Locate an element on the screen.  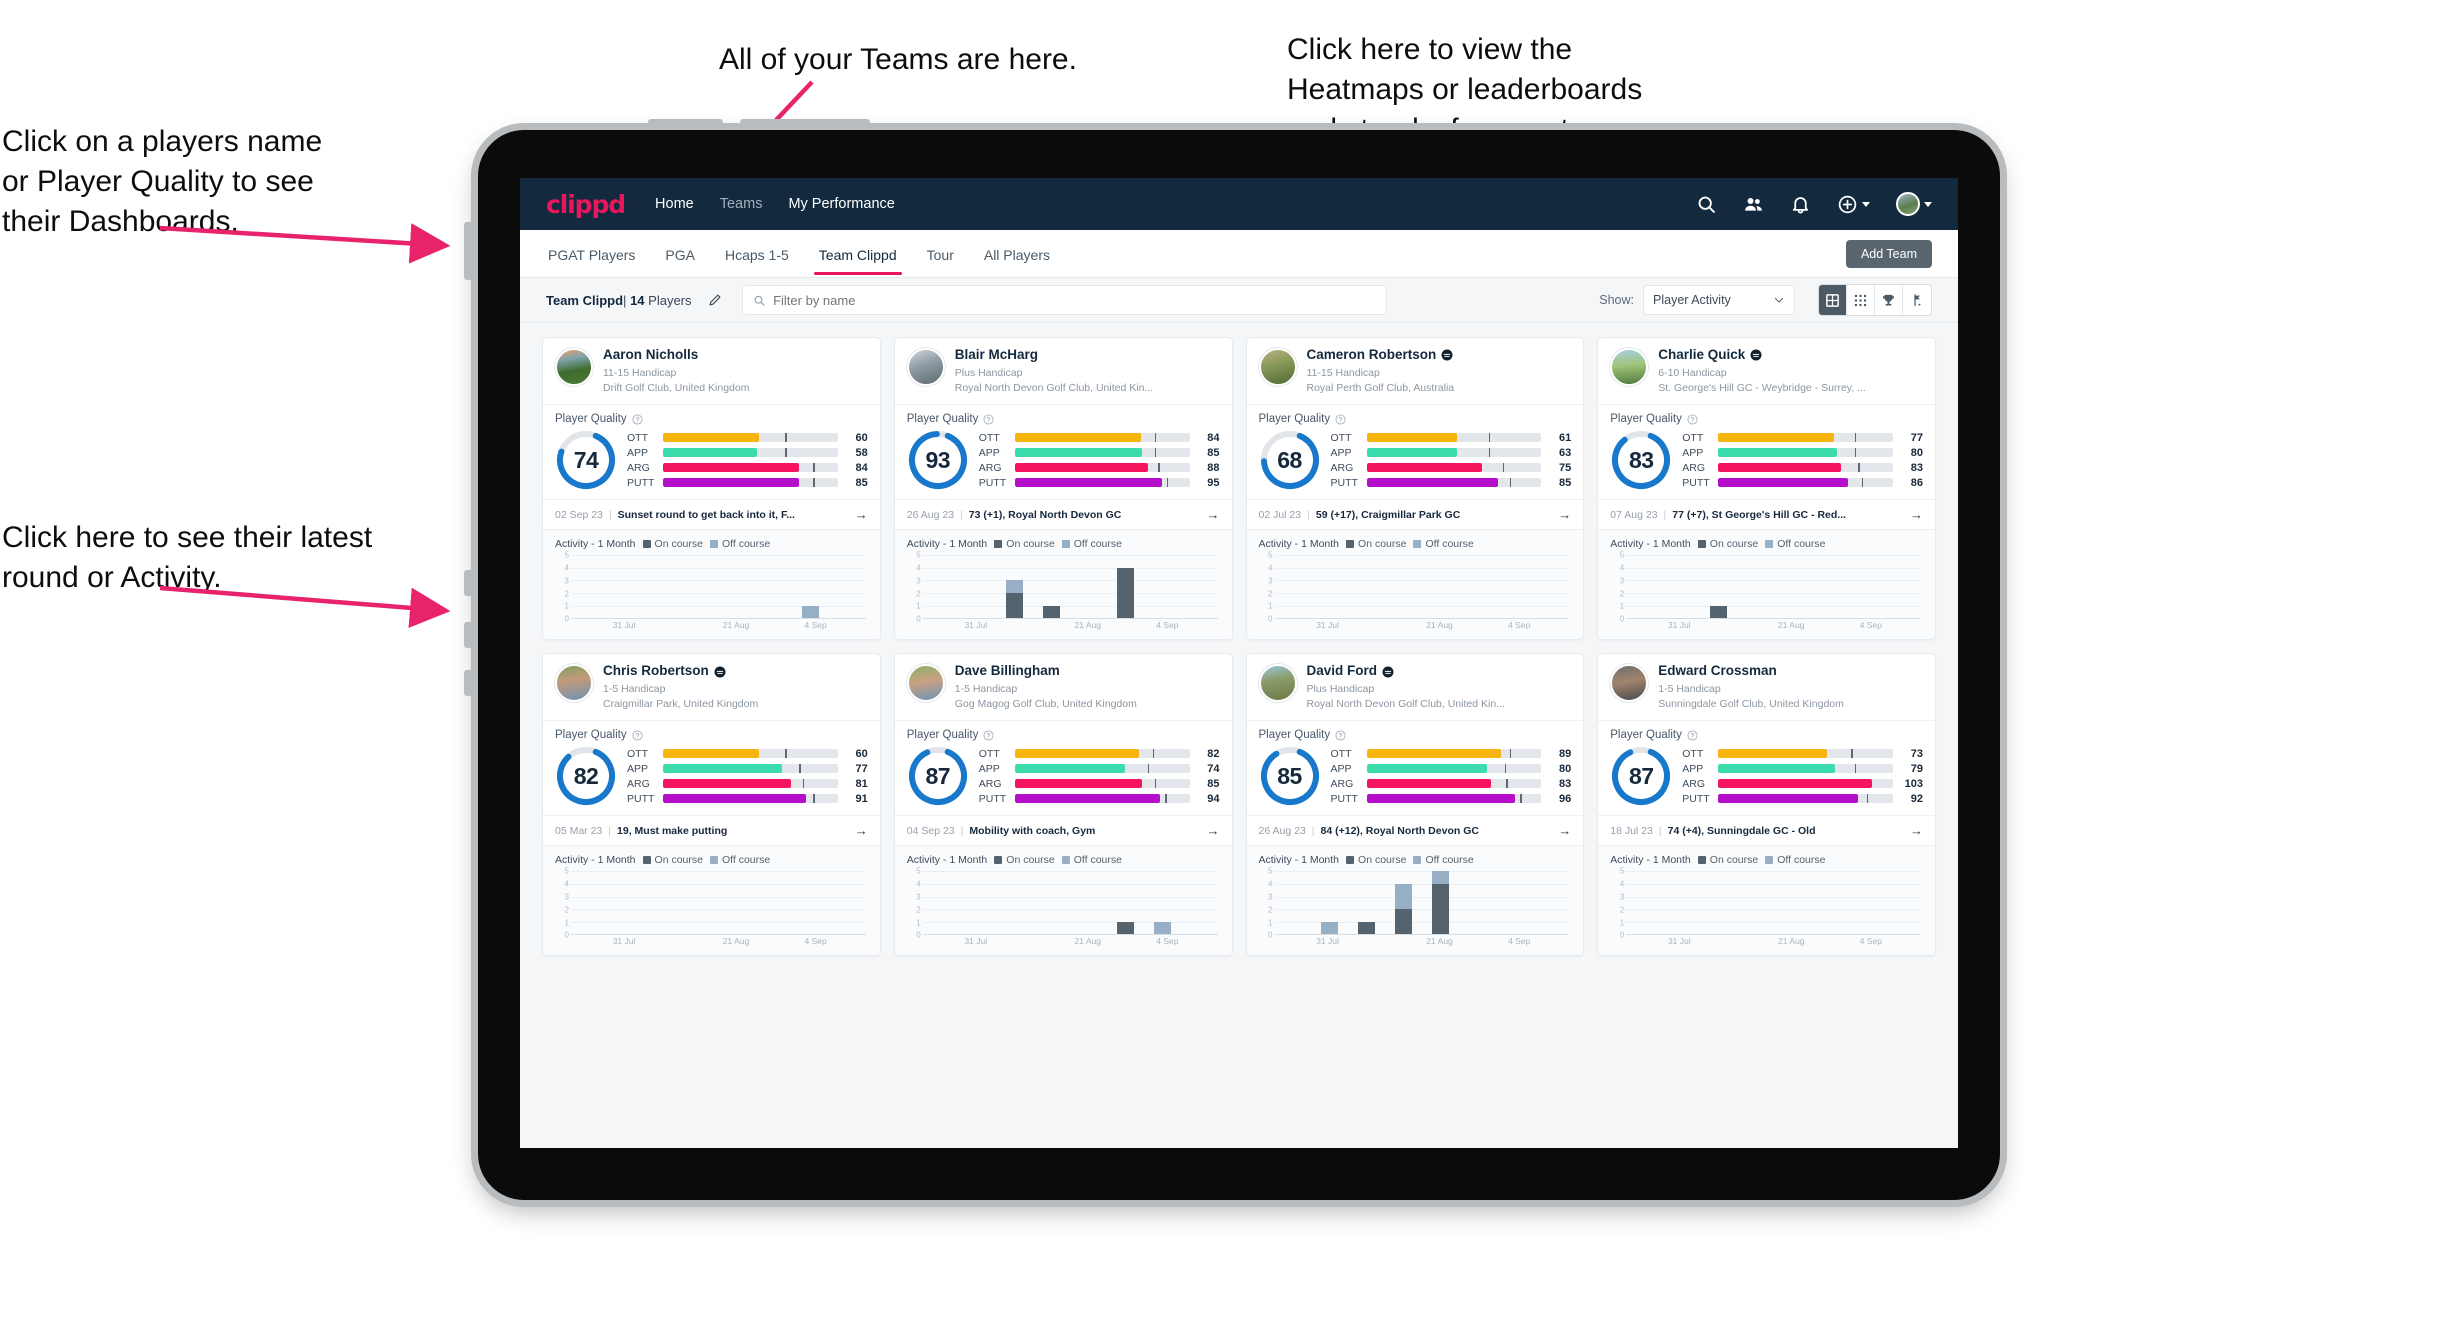
view-button-course is located at coordinates (1917, 300).